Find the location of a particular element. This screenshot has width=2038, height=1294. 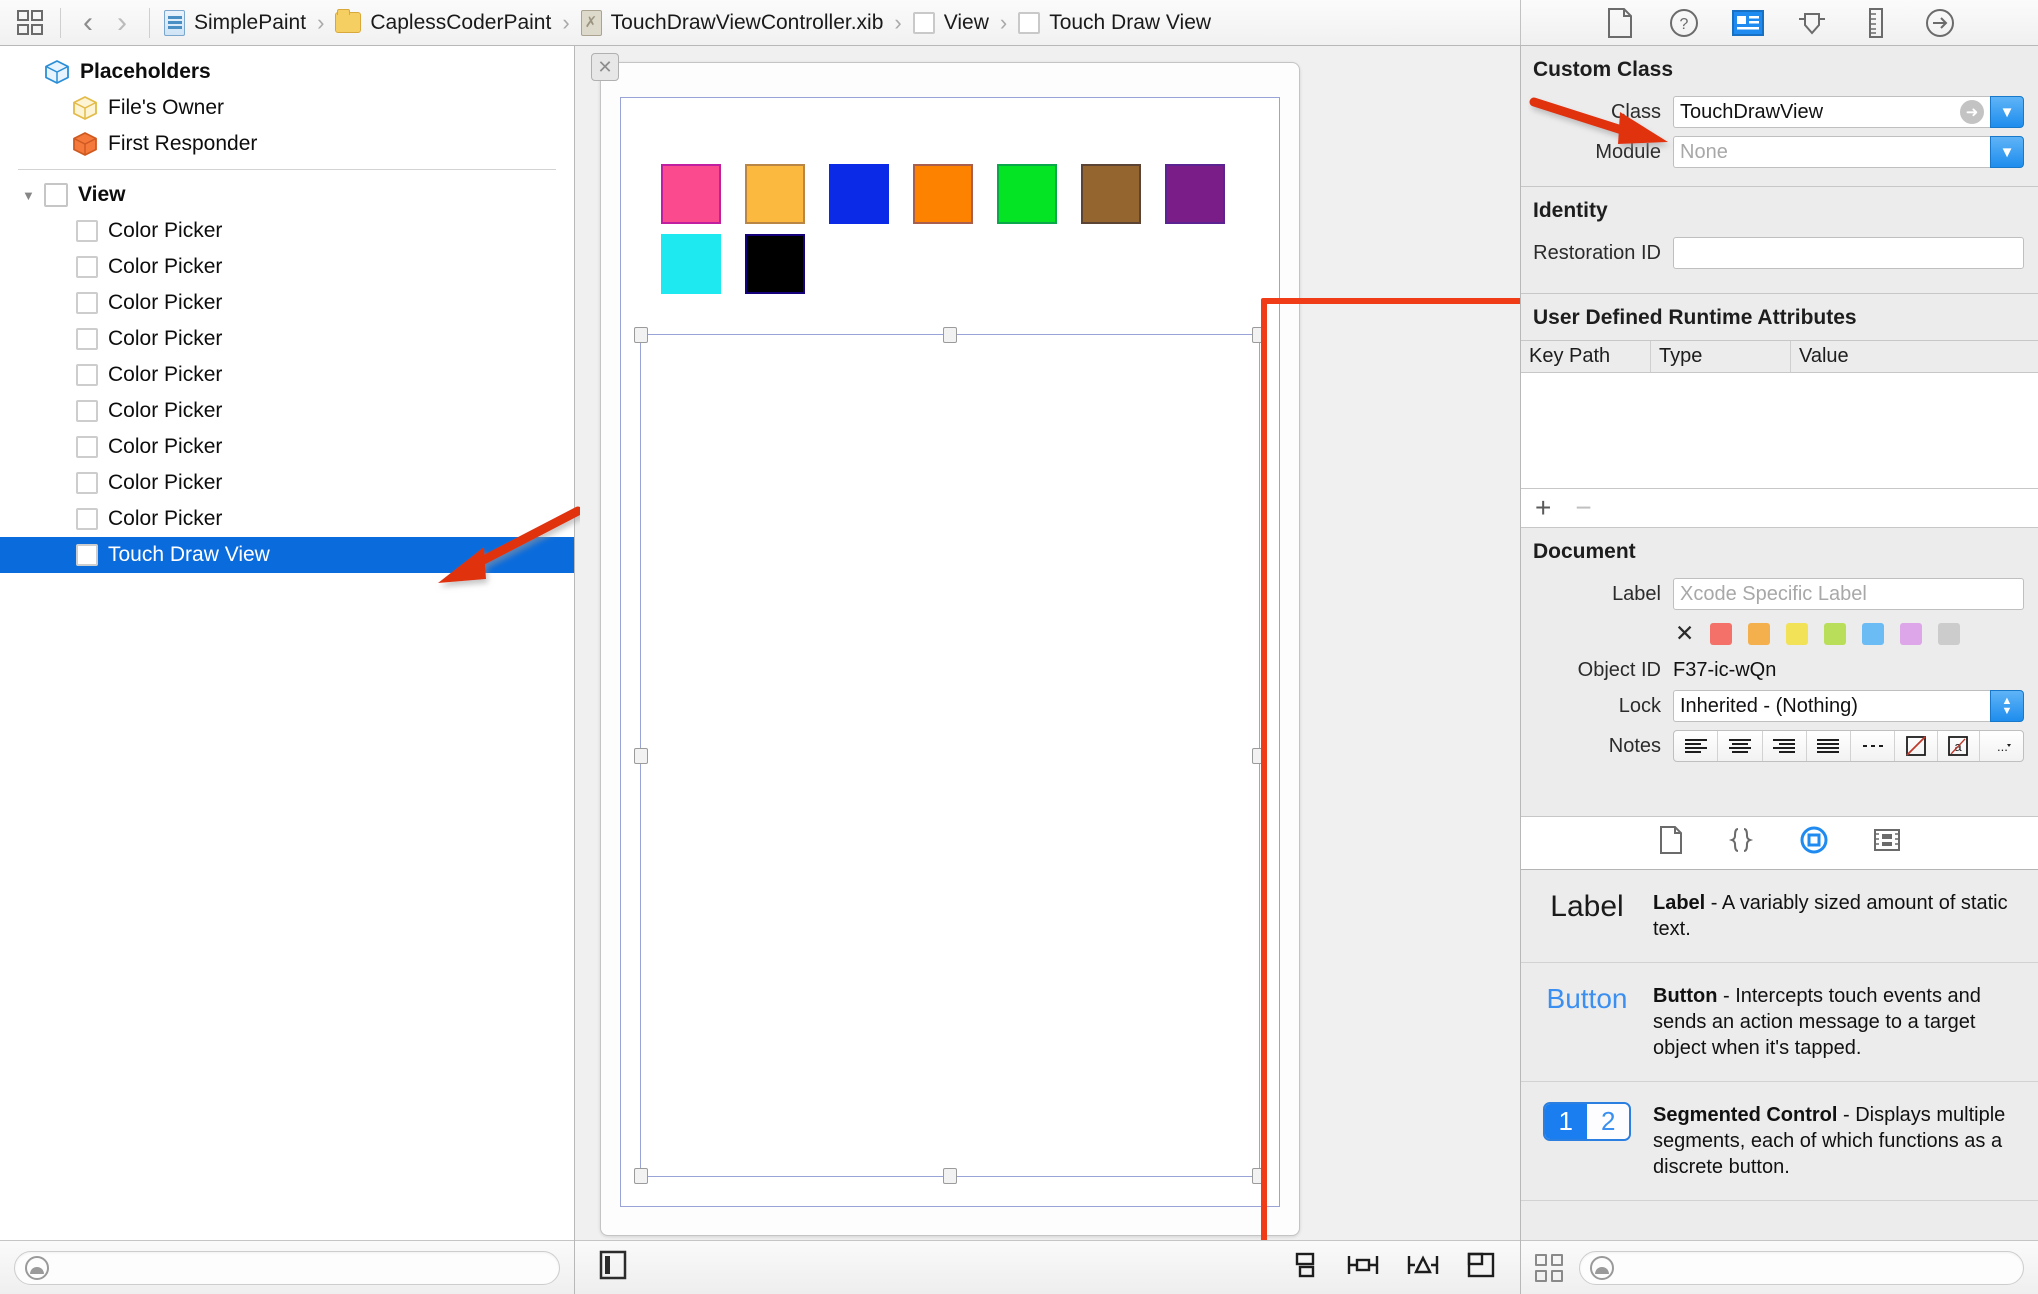

connections-inspector-icon is located at coordinates (1940, 23).